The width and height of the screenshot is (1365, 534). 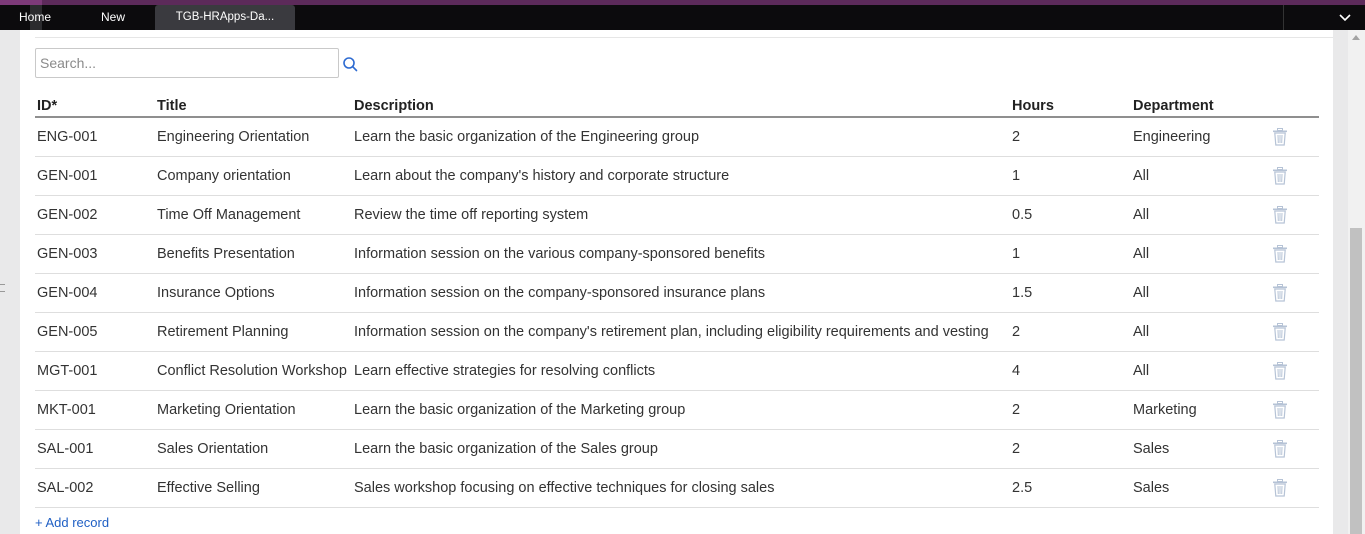 What do you see at coordinates (677, 104) in the screenshot?
I see `table-header: ID* Title Description Hours Department` at bounding box center [677, 104].